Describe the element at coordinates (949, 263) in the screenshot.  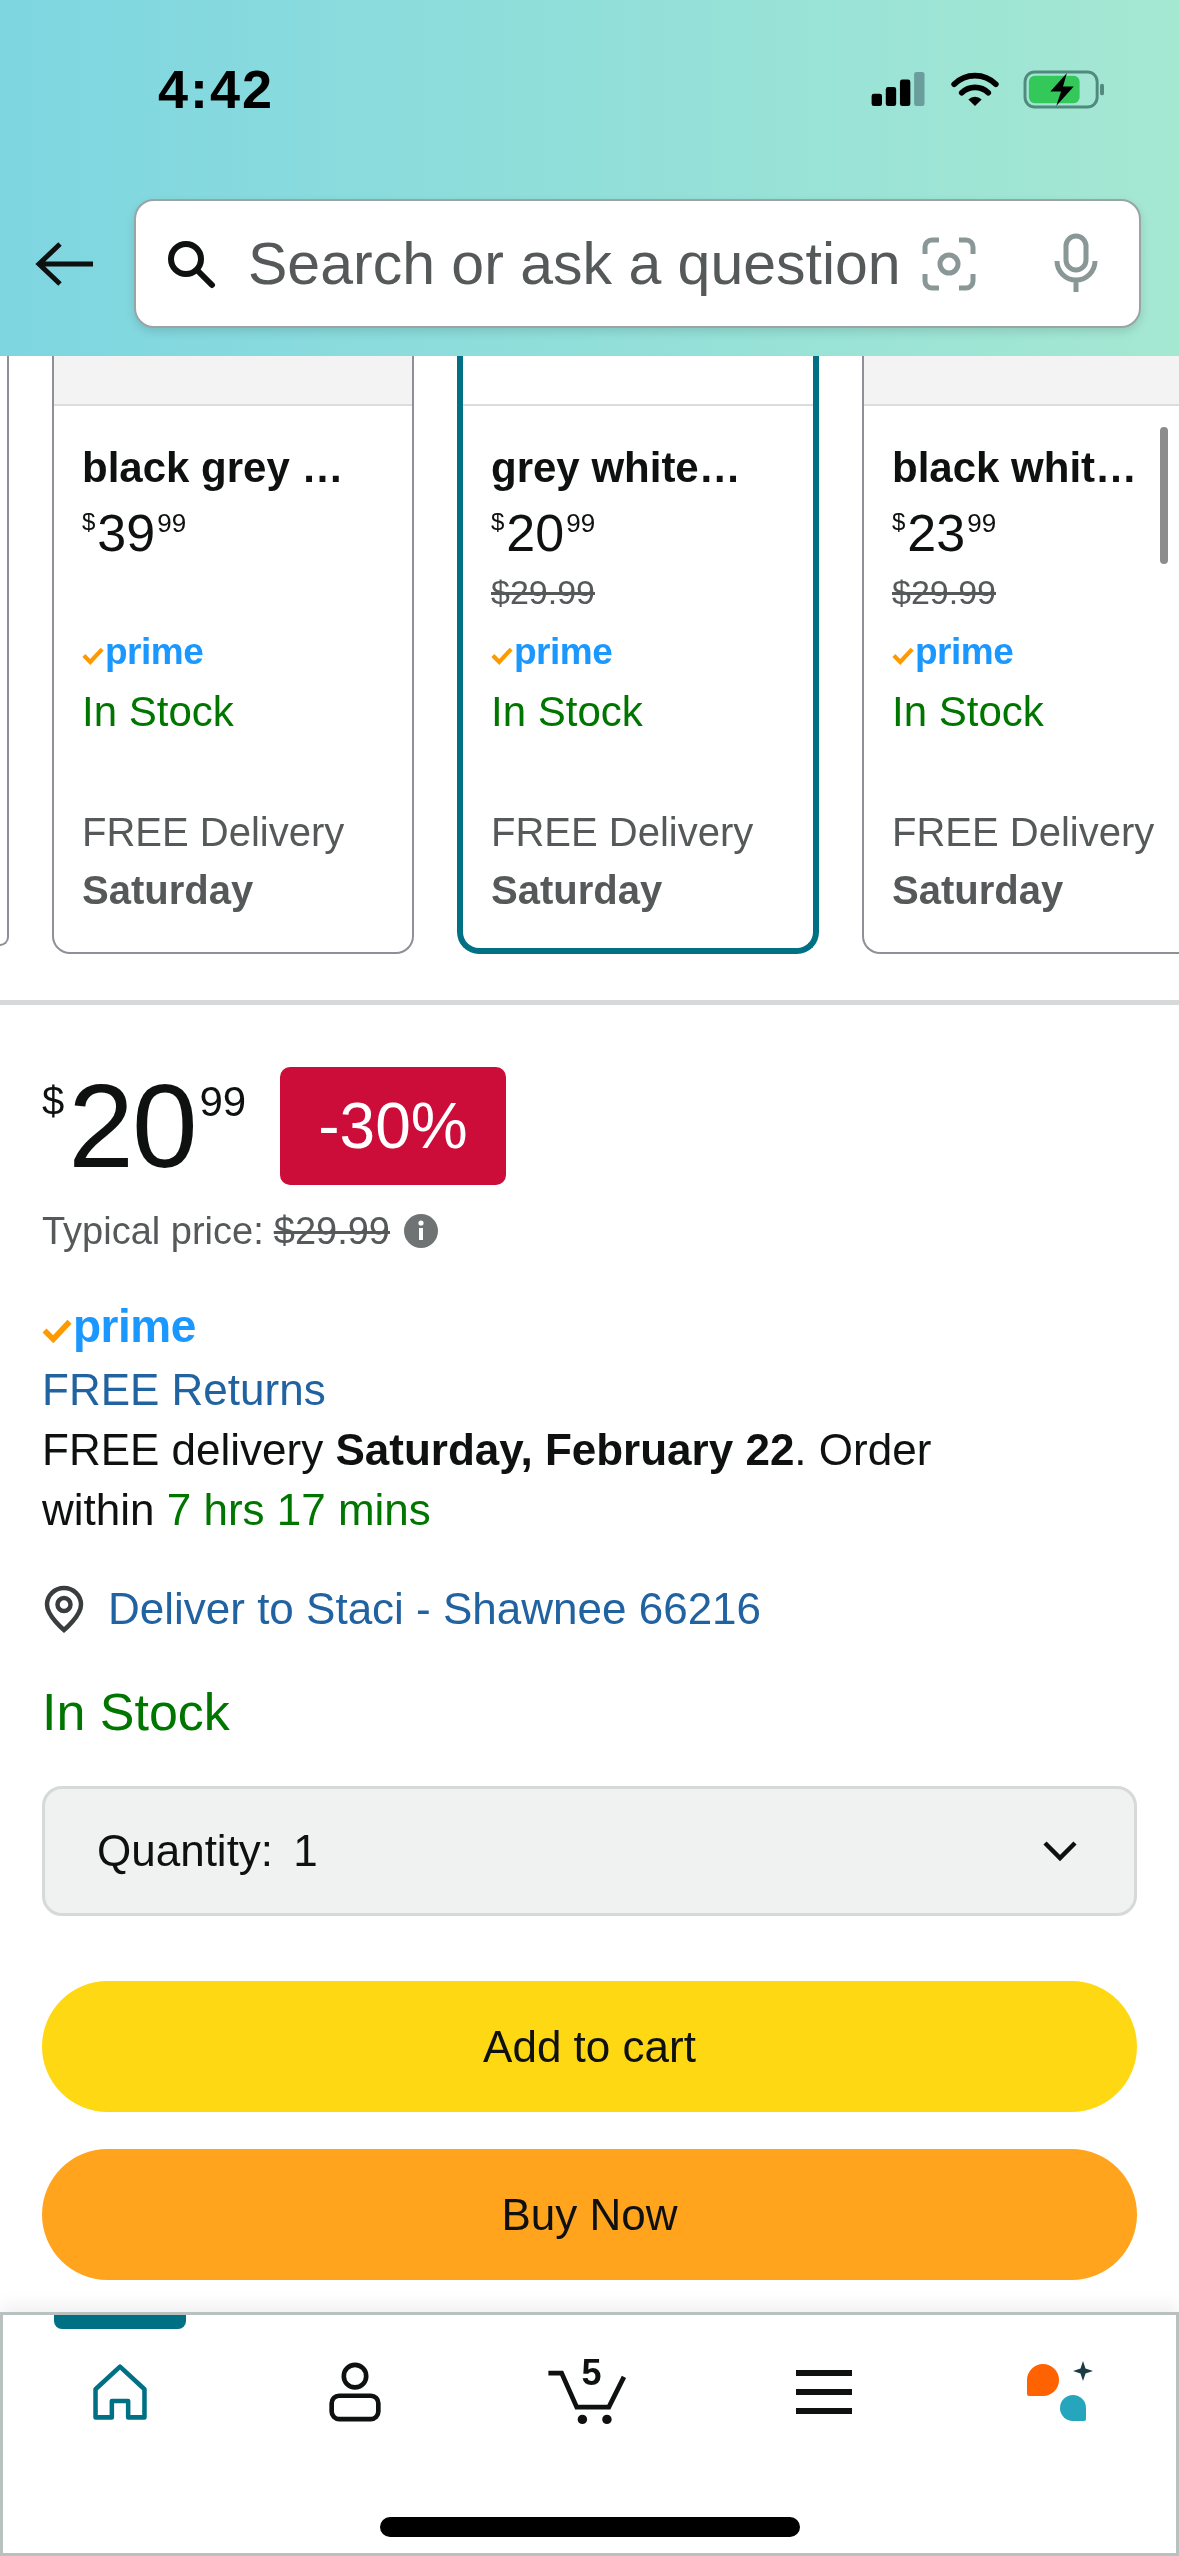
I see `viewfinder-icon` at that location.